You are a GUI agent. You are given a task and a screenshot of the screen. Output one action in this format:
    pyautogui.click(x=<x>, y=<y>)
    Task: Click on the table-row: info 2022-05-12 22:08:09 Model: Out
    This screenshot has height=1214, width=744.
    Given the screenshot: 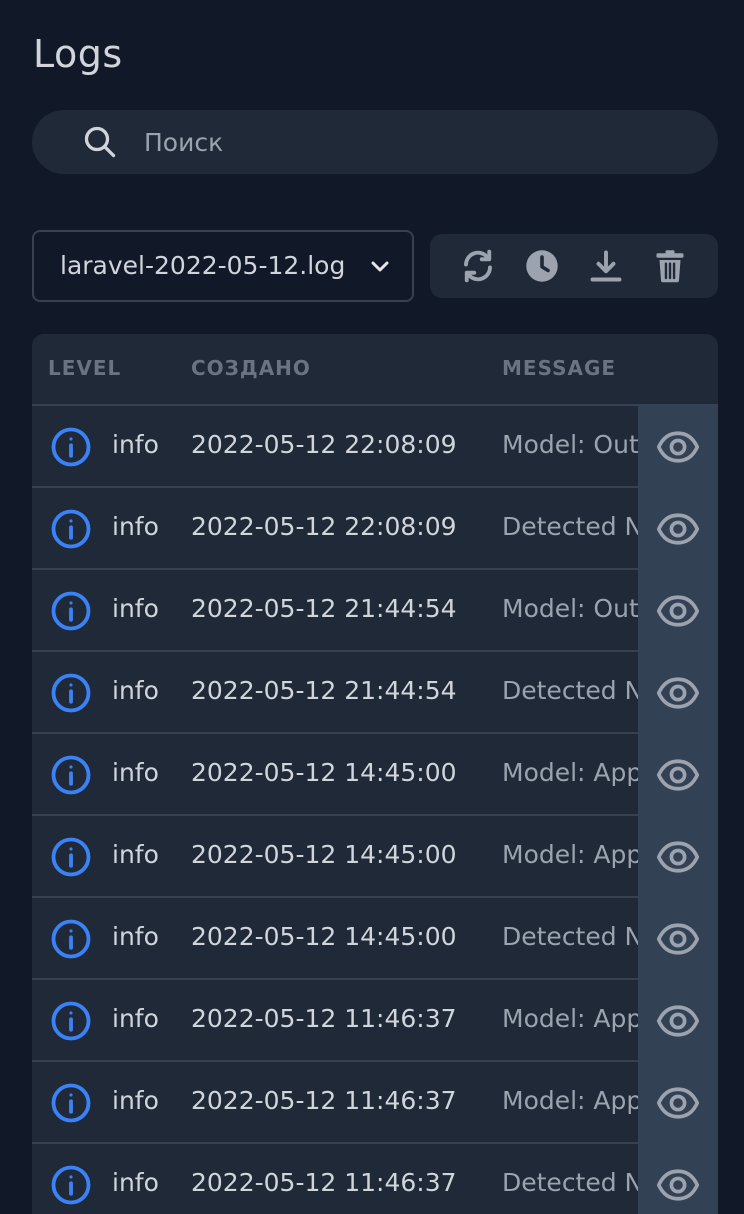 What is the action you would take?
    pyautogui.click(x=375, y=447)
    